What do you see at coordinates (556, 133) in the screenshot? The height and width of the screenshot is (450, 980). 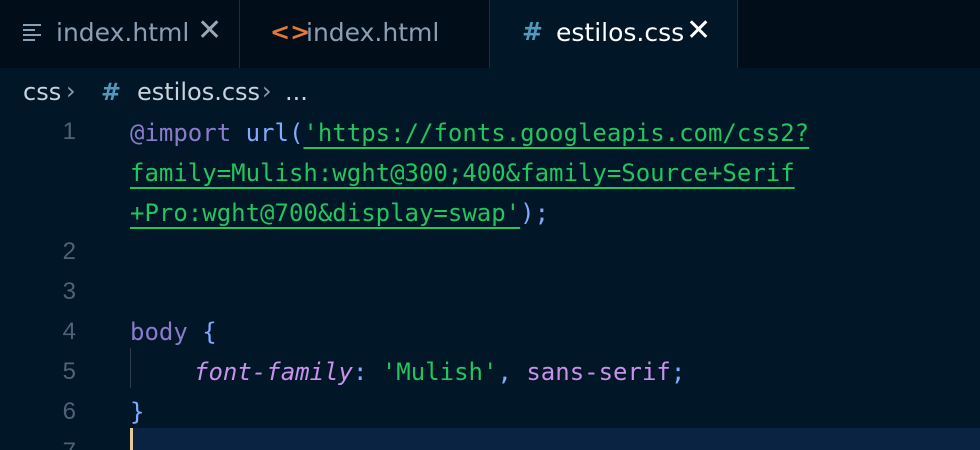 I see `url-link: 'https://fonts.googleapis.com/css2?` at bounding box center [556, 133].